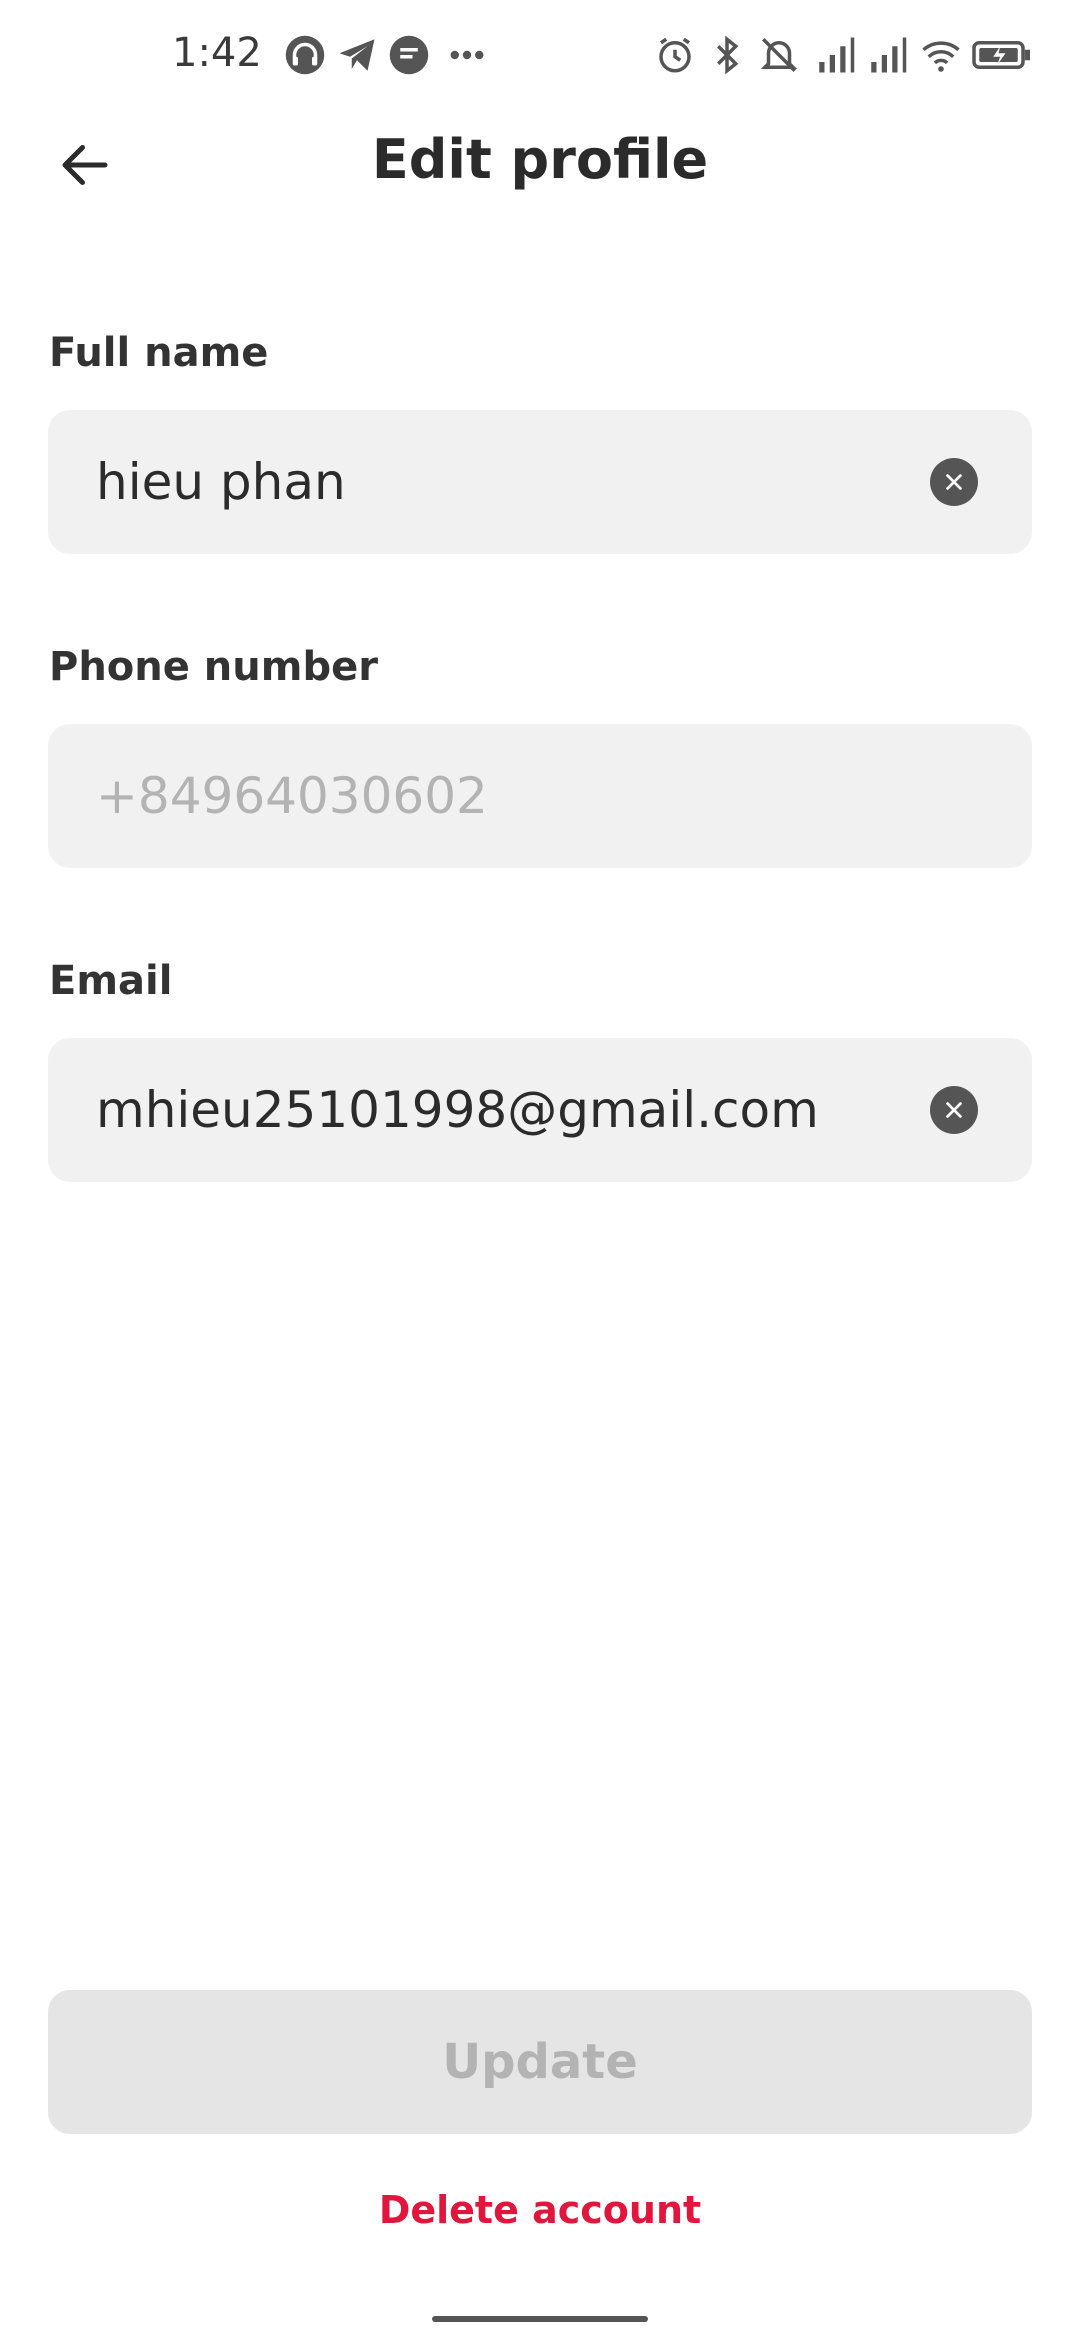 The width and height of the screenshot is (1080, 2340). What do you see at coordinates (540, 55) in the screenshot?
I see `status-bar: 1:42` at bounding box center [540, 55].